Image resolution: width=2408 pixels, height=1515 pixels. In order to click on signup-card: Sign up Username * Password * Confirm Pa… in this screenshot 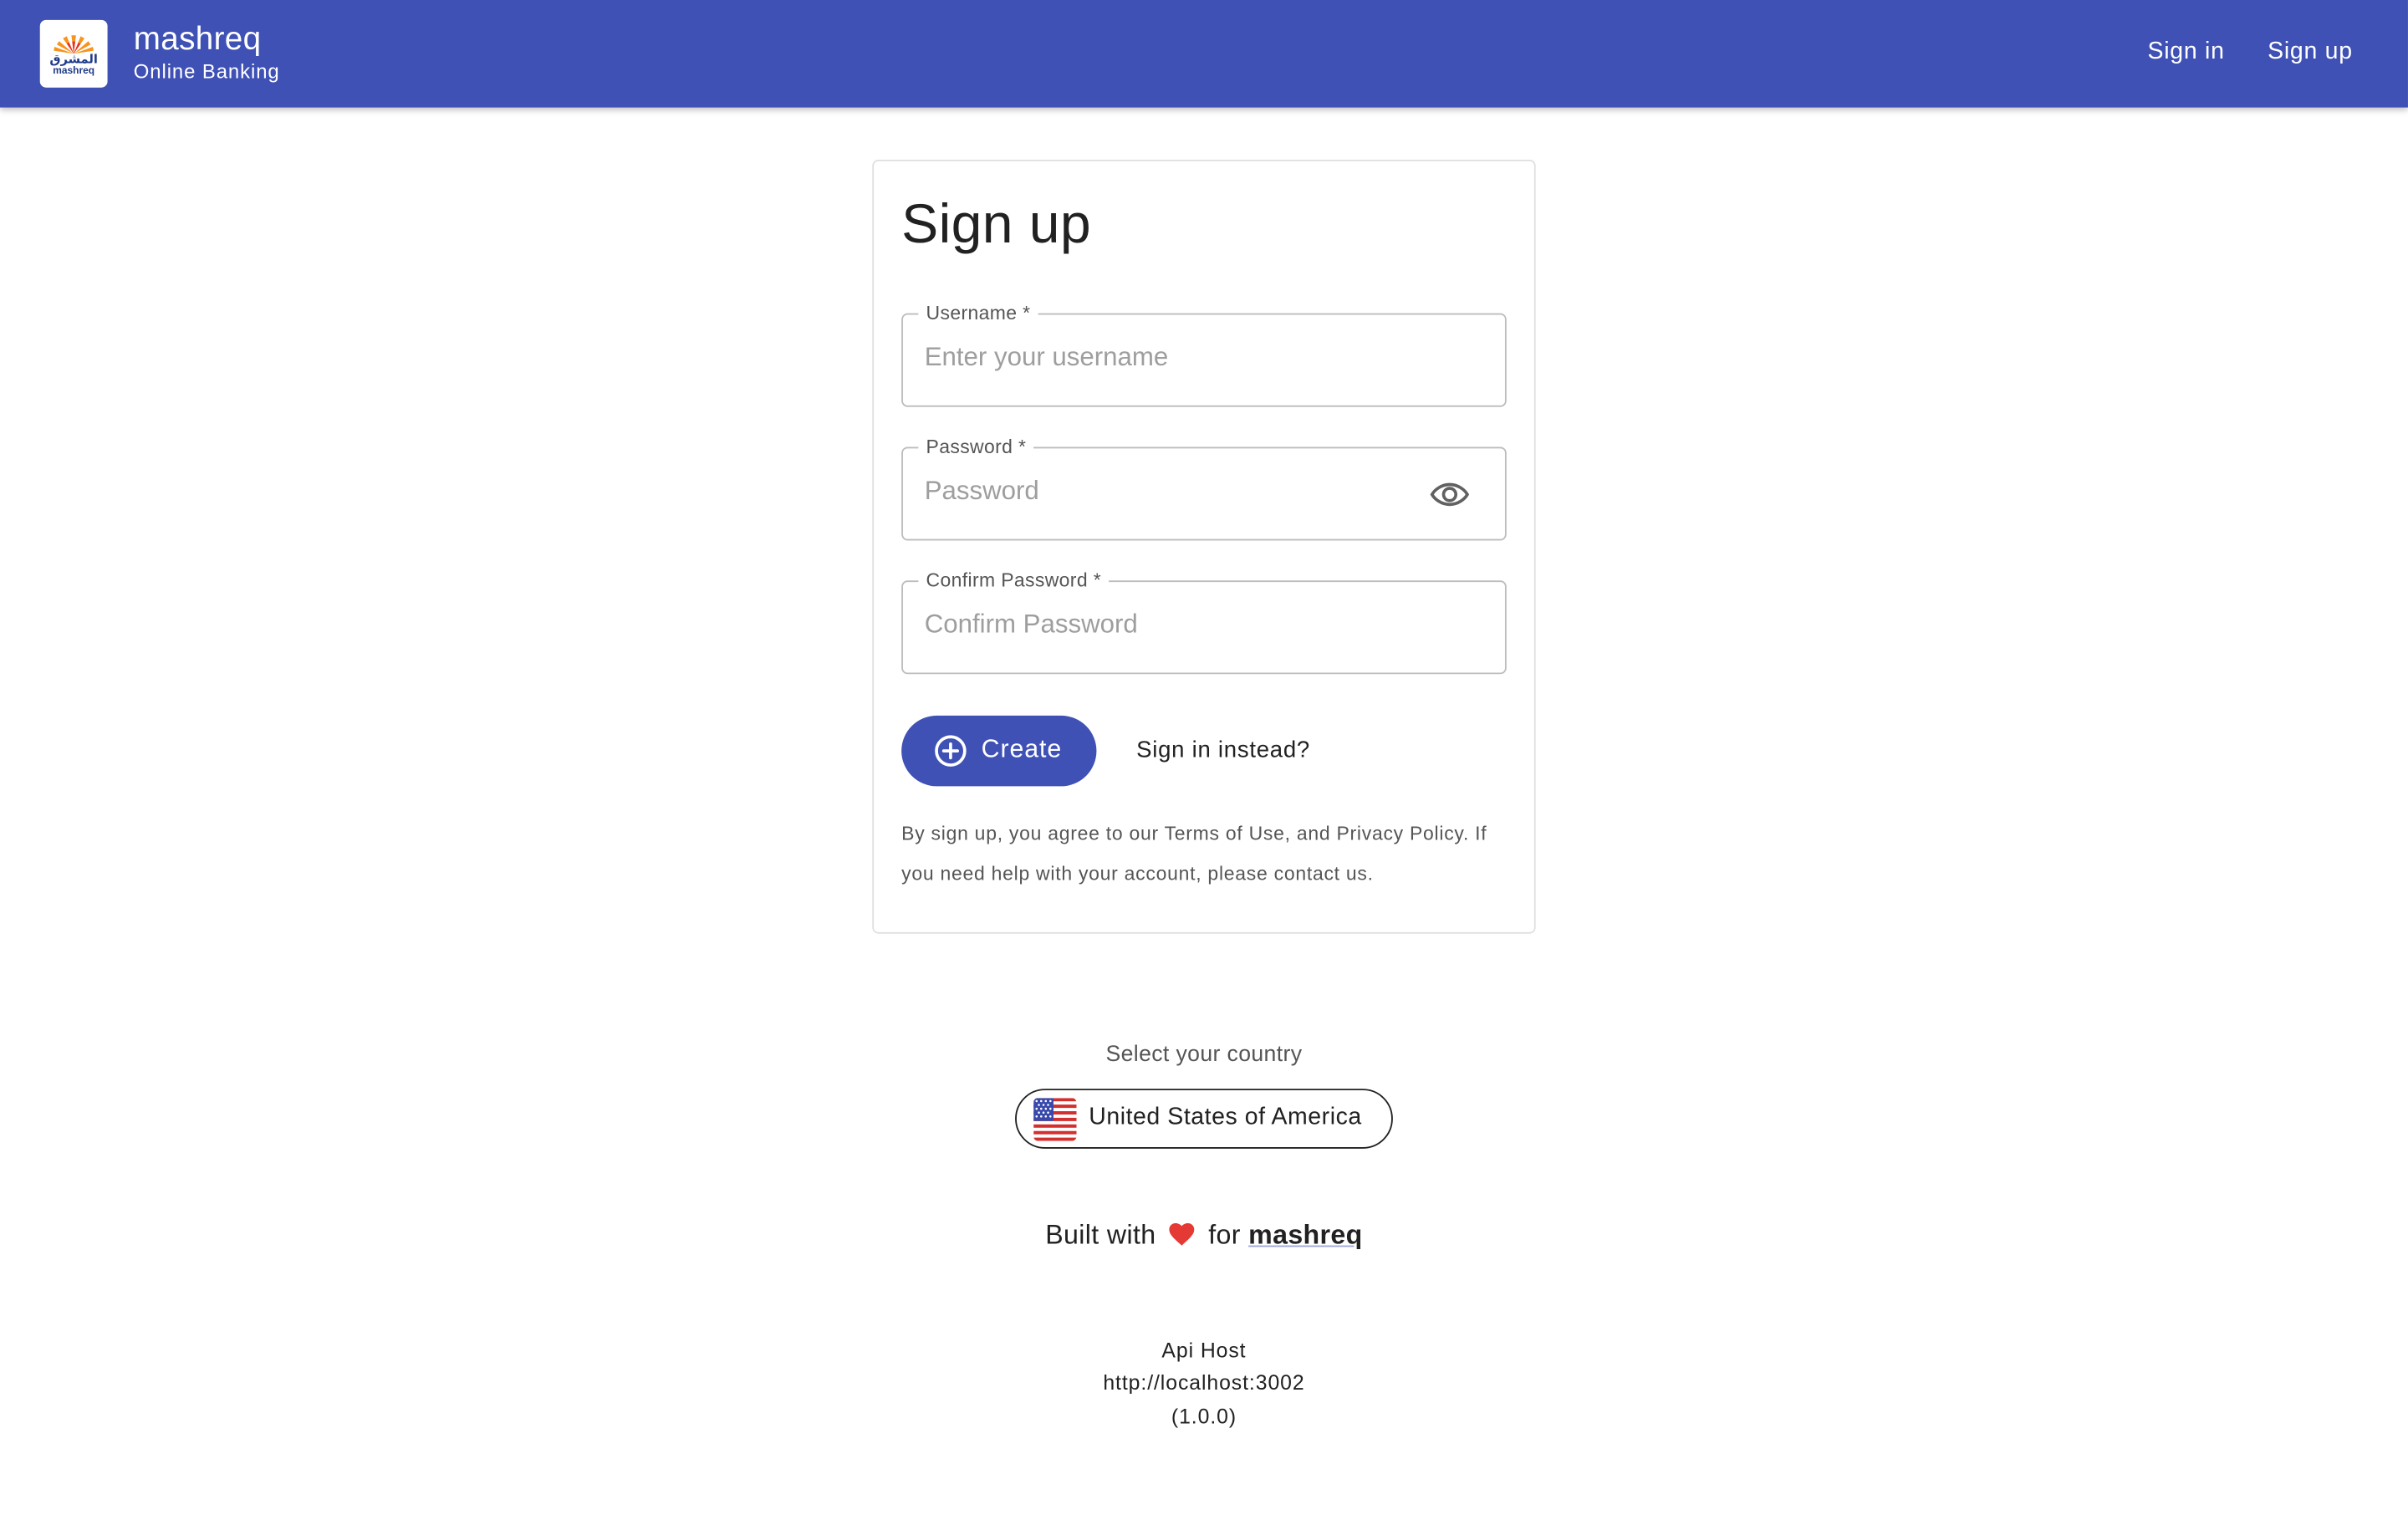, I will do `click(1204, 547)`.